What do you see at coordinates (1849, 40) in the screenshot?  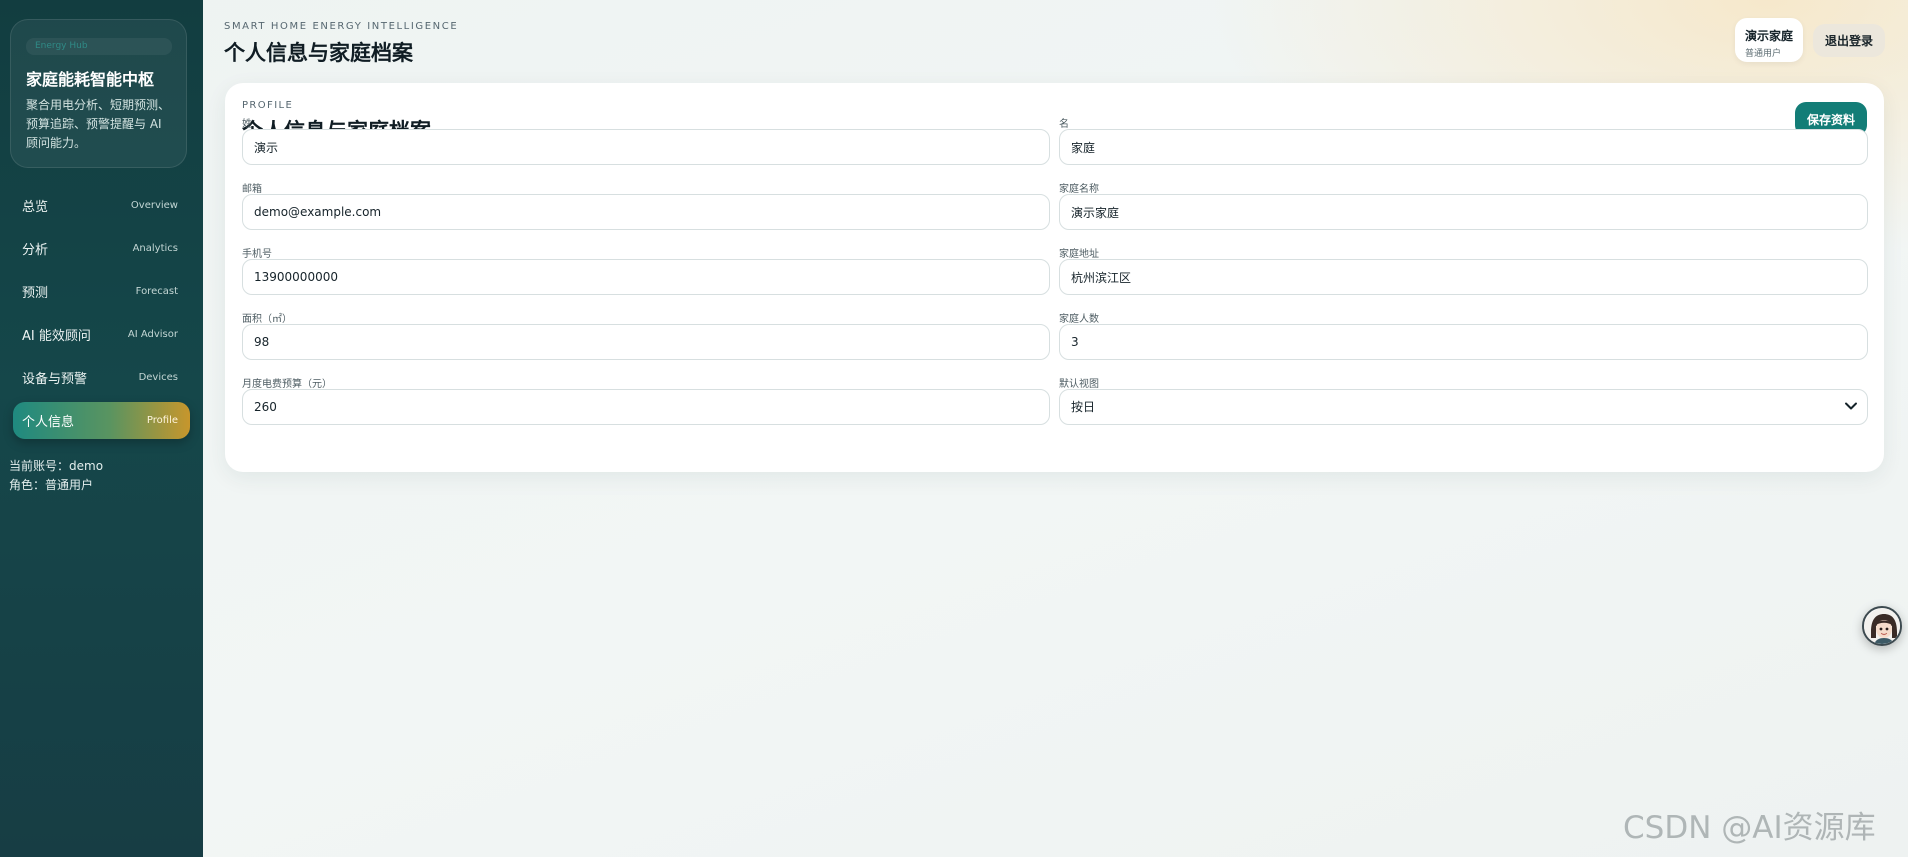 I see `logout-button: 退出登录` at bounding box center [1849, 40].